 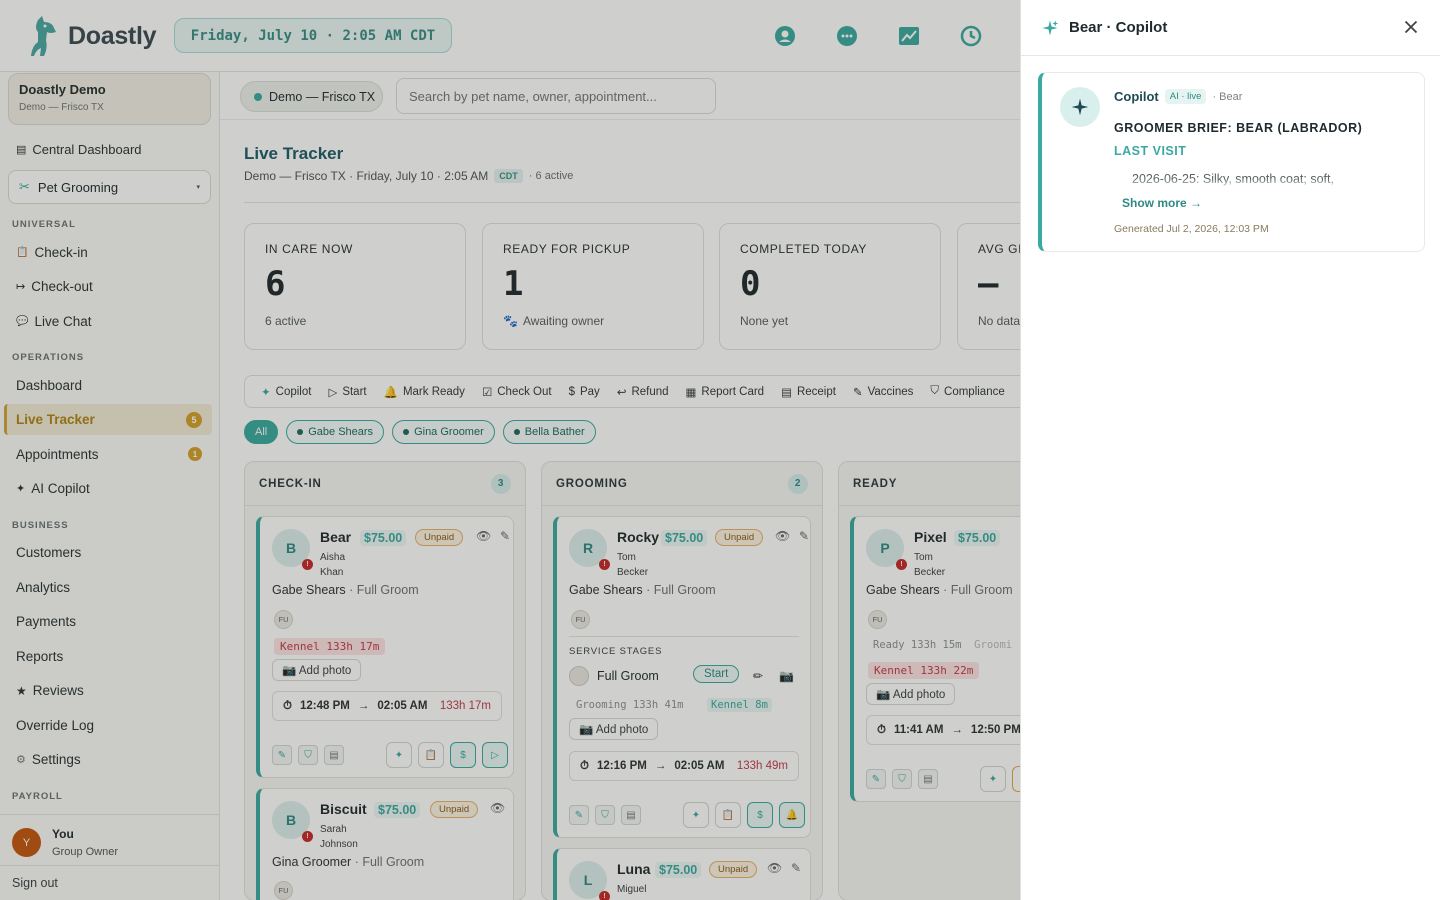 What do you see at coordinates (1150, 151) in the screenshot?
I see `brief-section-heading: LAST VISIT` at bounding box center [1150, 151].